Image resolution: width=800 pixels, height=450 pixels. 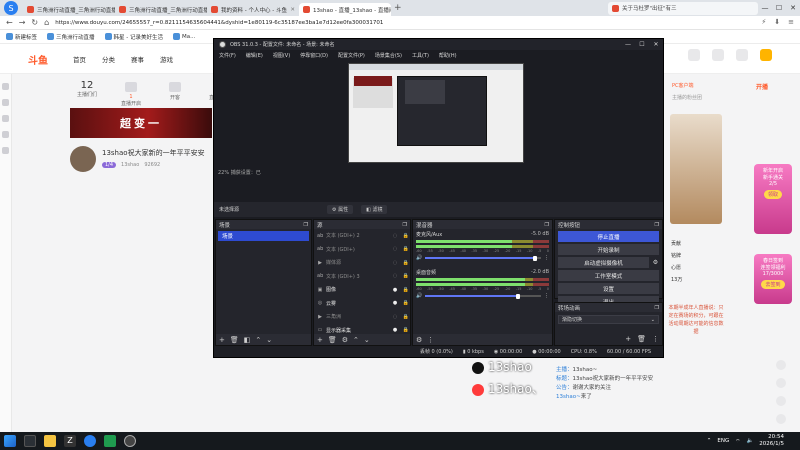 I want to click on bookmark-item: 三角洲行动直播, so click(x=71, y=37).